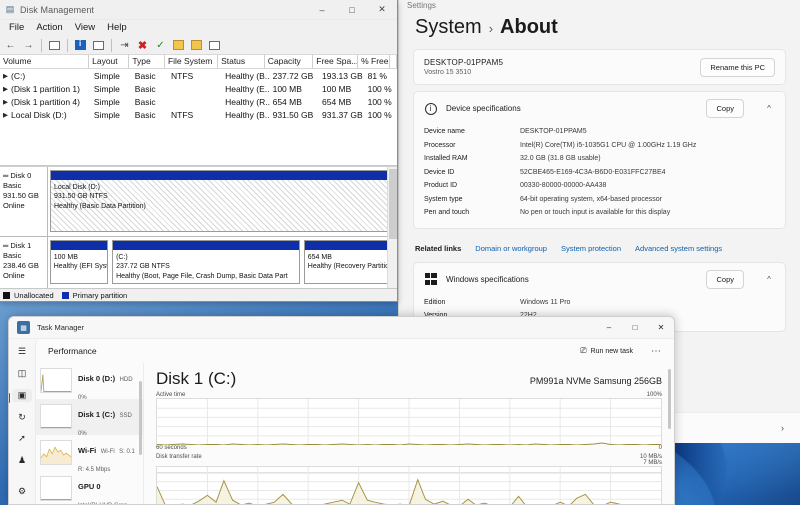 The image size is (800, 505). I want to click on partition-recovery: 654 MB Healthy (Recovery Partitio, so click(348, 262).